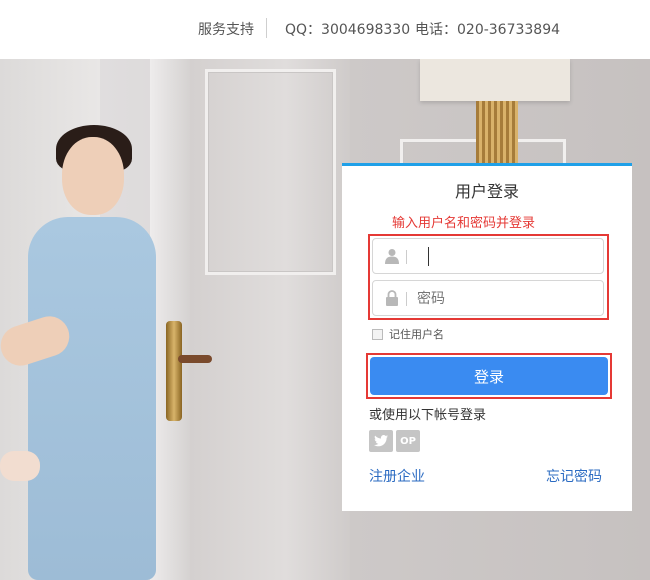  I want to click on user-icon, so click(392, 256).